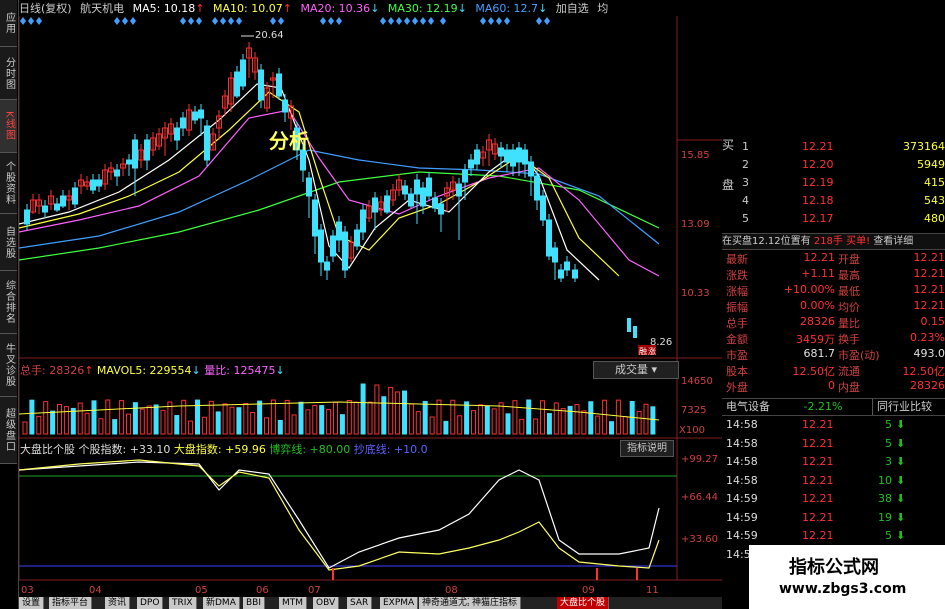 This screenshot has height=609, width=945. What do you see at coordinates (745, 146) in the screenshot?
I see `bid-level: 1` at bounding box center [745, 146].